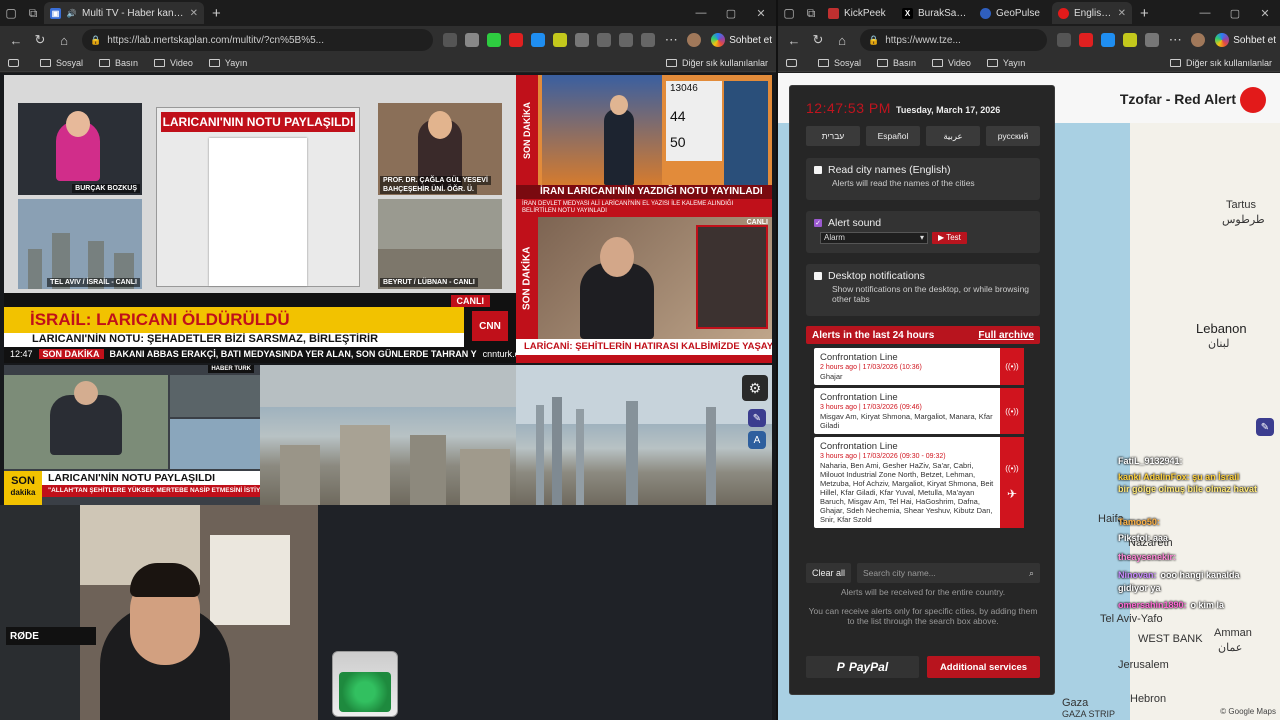 The image size is (1280, 720). What do you see at coordinates (626, 40) in the screenshot?
I see `favorites-icon` at bounding box center [626, 40].